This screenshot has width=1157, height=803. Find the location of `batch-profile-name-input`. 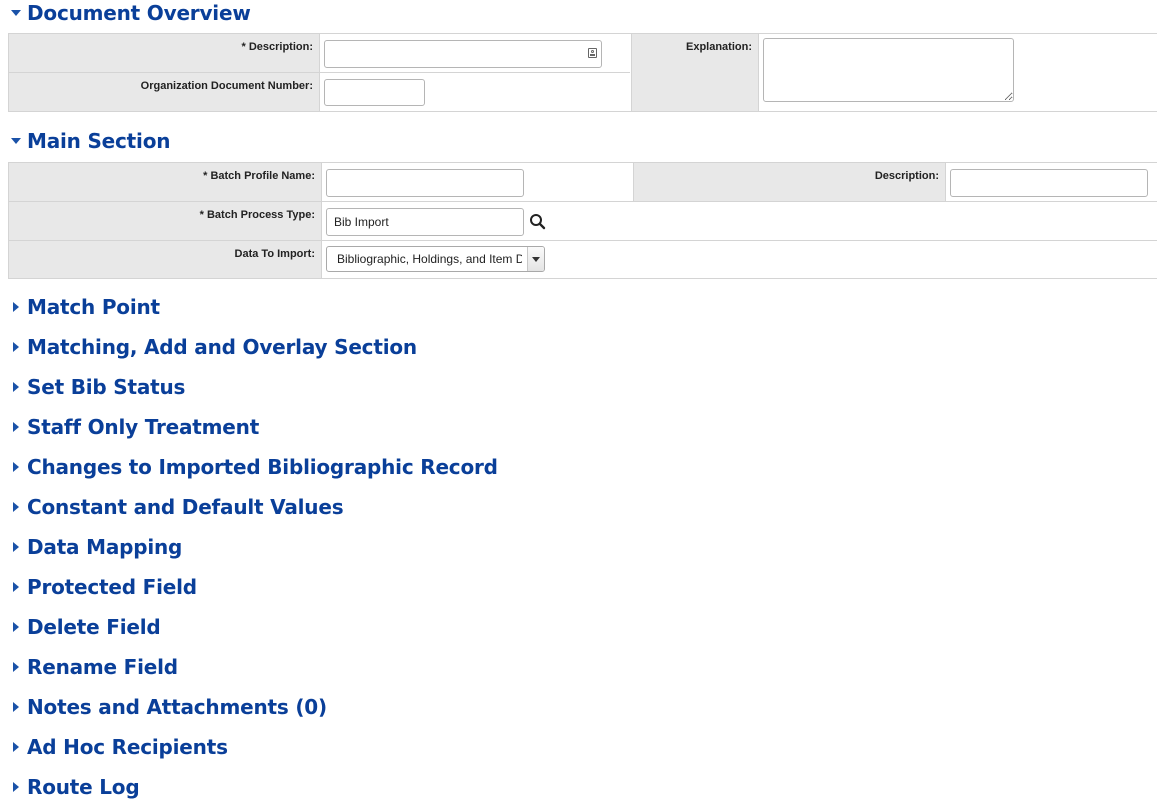

batch-profile-name-input is located at coordinates (425, 183).